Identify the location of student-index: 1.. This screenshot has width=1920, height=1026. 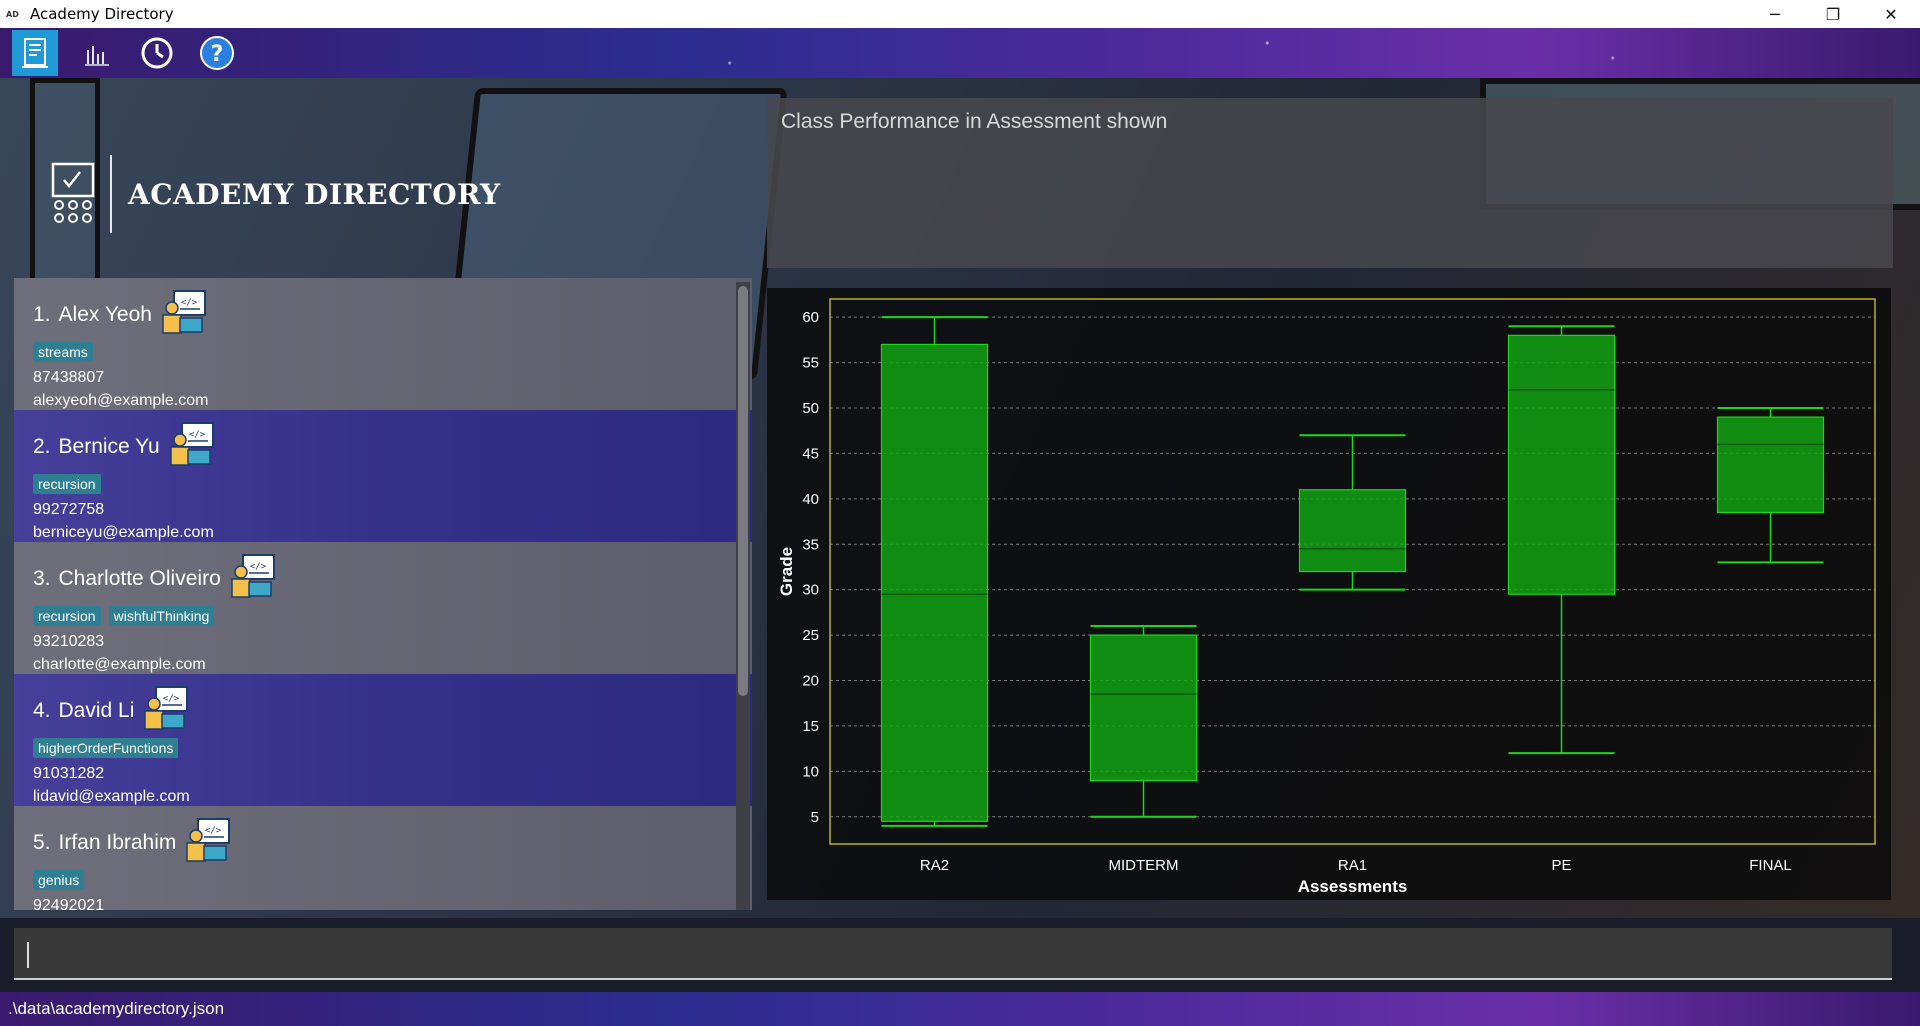
(42, 314).